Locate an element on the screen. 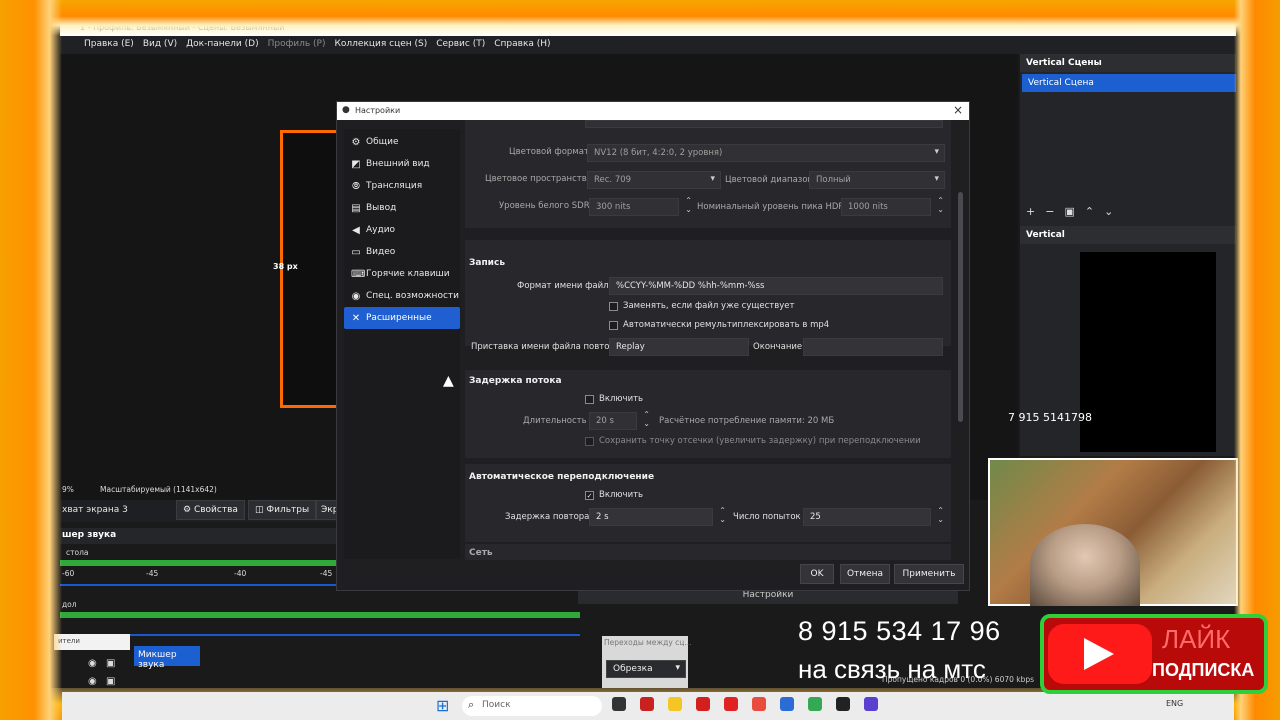 This screenshot has width=1280, height=720. apply-button: Применить is located at coordinates (929, 574).